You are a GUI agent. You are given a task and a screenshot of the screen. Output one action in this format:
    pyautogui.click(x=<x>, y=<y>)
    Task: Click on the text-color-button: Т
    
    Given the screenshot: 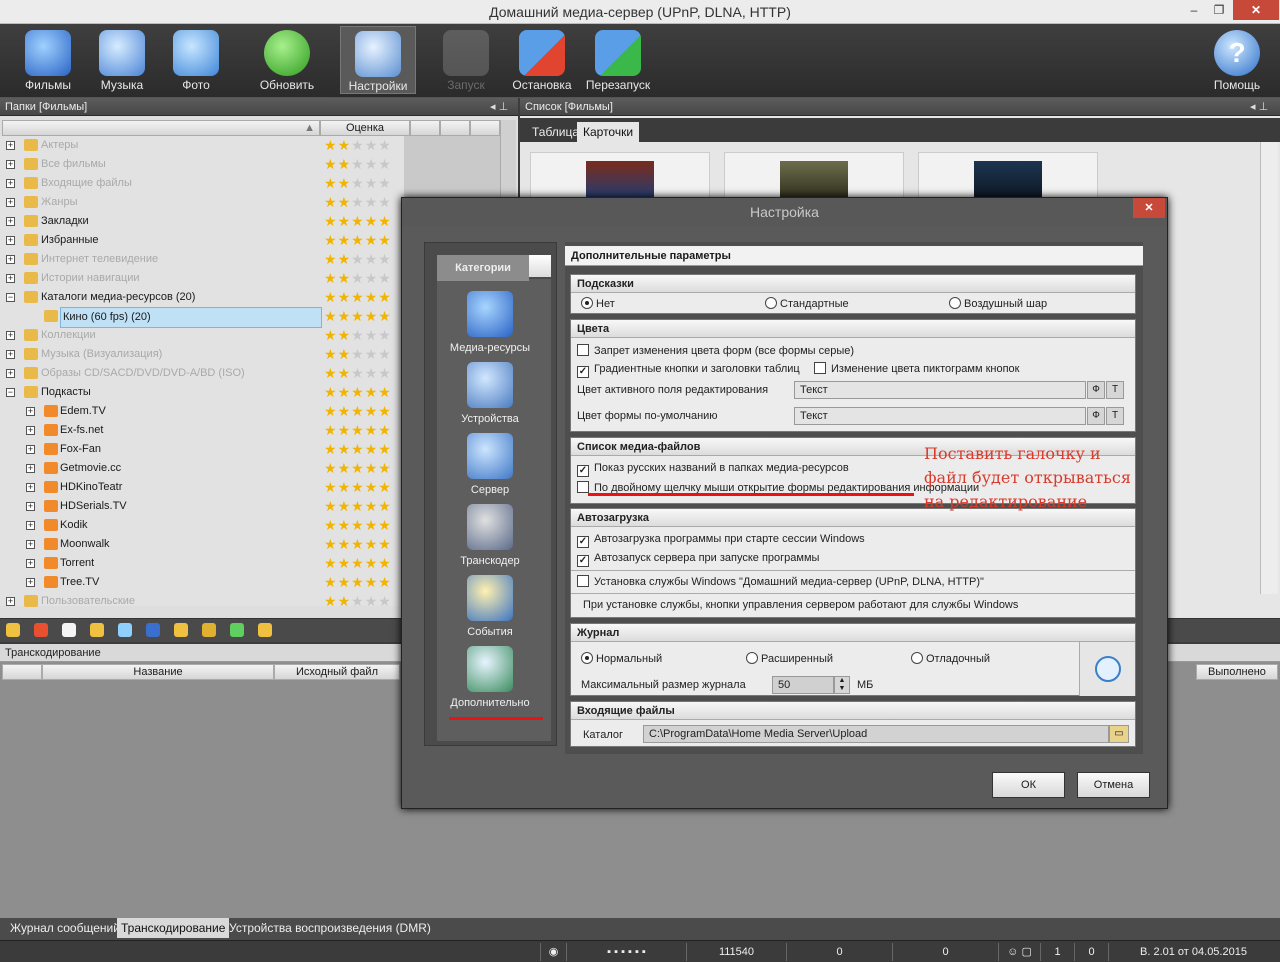 What is the action you would take?
    pyautogui.click(x=1115, y=390)
    